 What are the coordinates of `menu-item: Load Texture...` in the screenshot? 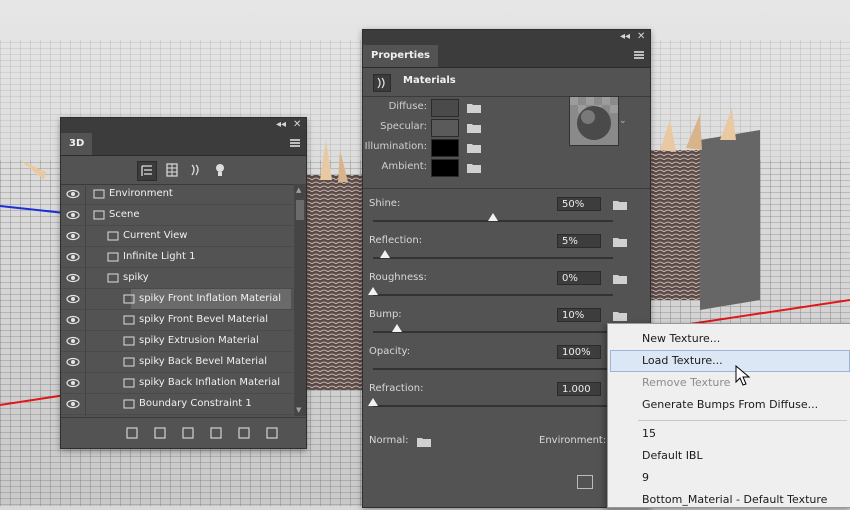 It's located at (682, 361).